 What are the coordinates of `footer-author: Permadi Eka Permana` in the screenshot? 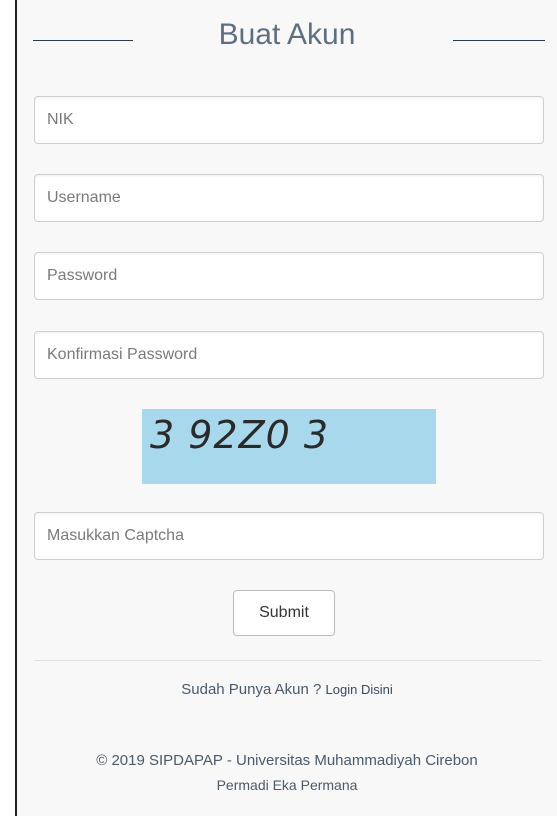 It's located at (287, 785).